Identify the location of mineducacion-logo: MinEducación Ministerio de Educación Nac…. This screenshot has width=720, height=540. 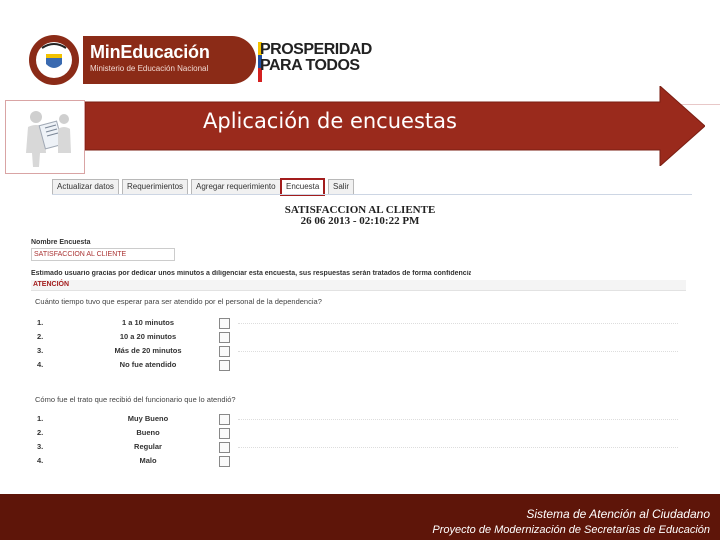
(169, 60).